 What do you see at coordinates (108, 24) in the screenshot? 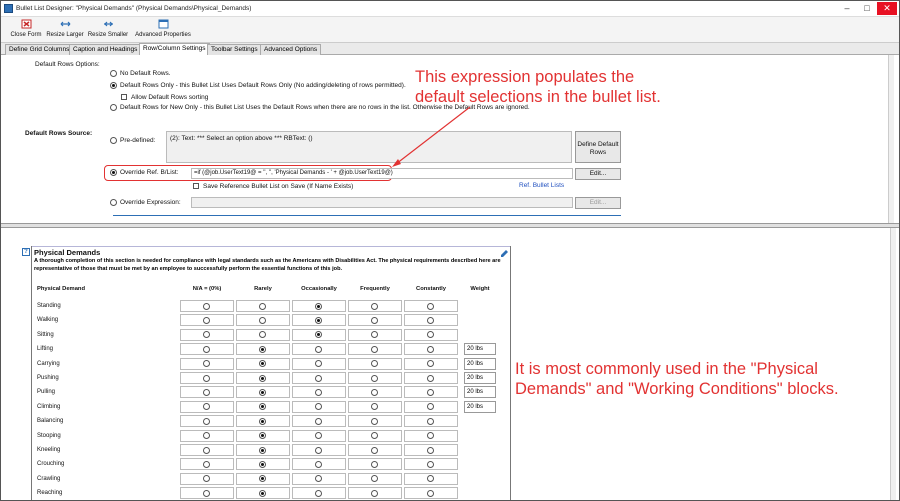
I see `resize-smaller-icon` at bounding box center [108, 24].